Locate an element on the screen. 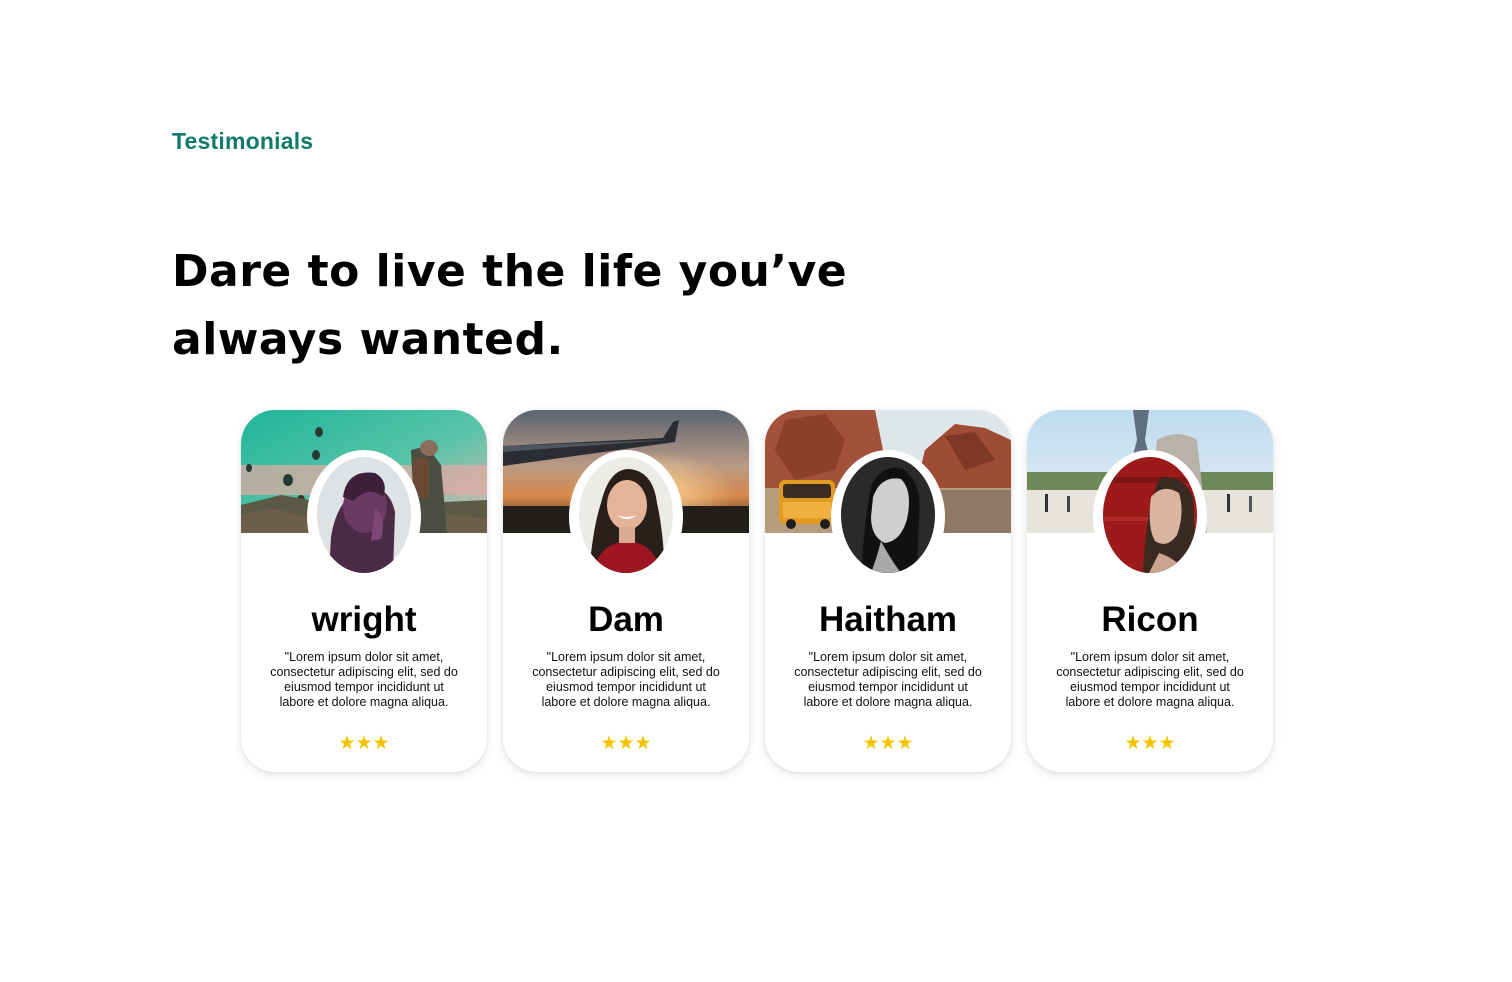 The width and height of the screenshot is (1512, 982). section-eyebrow: Testimonials is located at coordinates (243, 141).